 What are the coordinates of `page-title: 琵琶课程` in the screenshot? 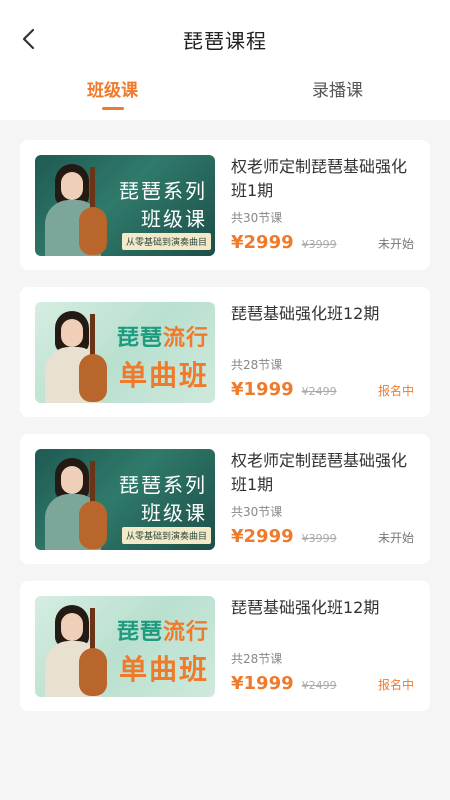 It's located at (225, 40).